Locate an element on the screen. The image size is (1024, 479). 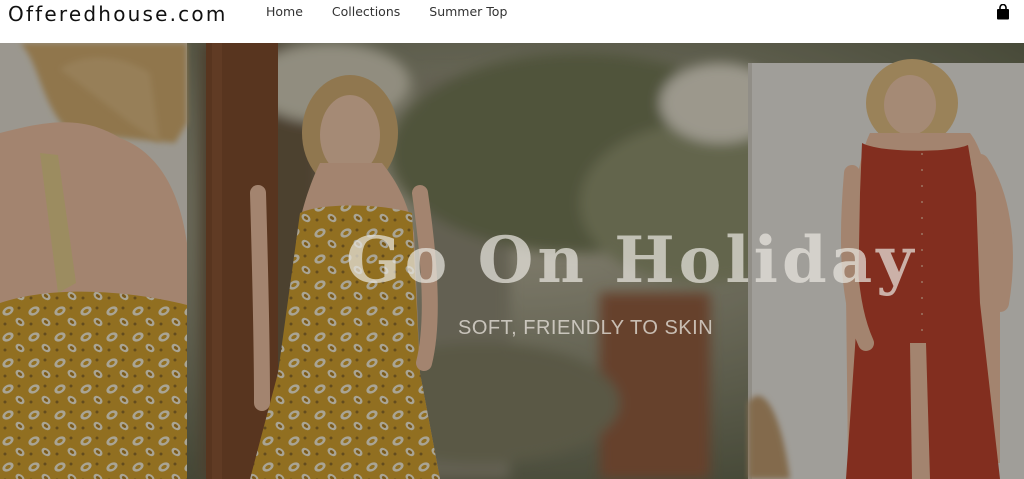
nav-link-home: Home is located at coordinates (284, 12).